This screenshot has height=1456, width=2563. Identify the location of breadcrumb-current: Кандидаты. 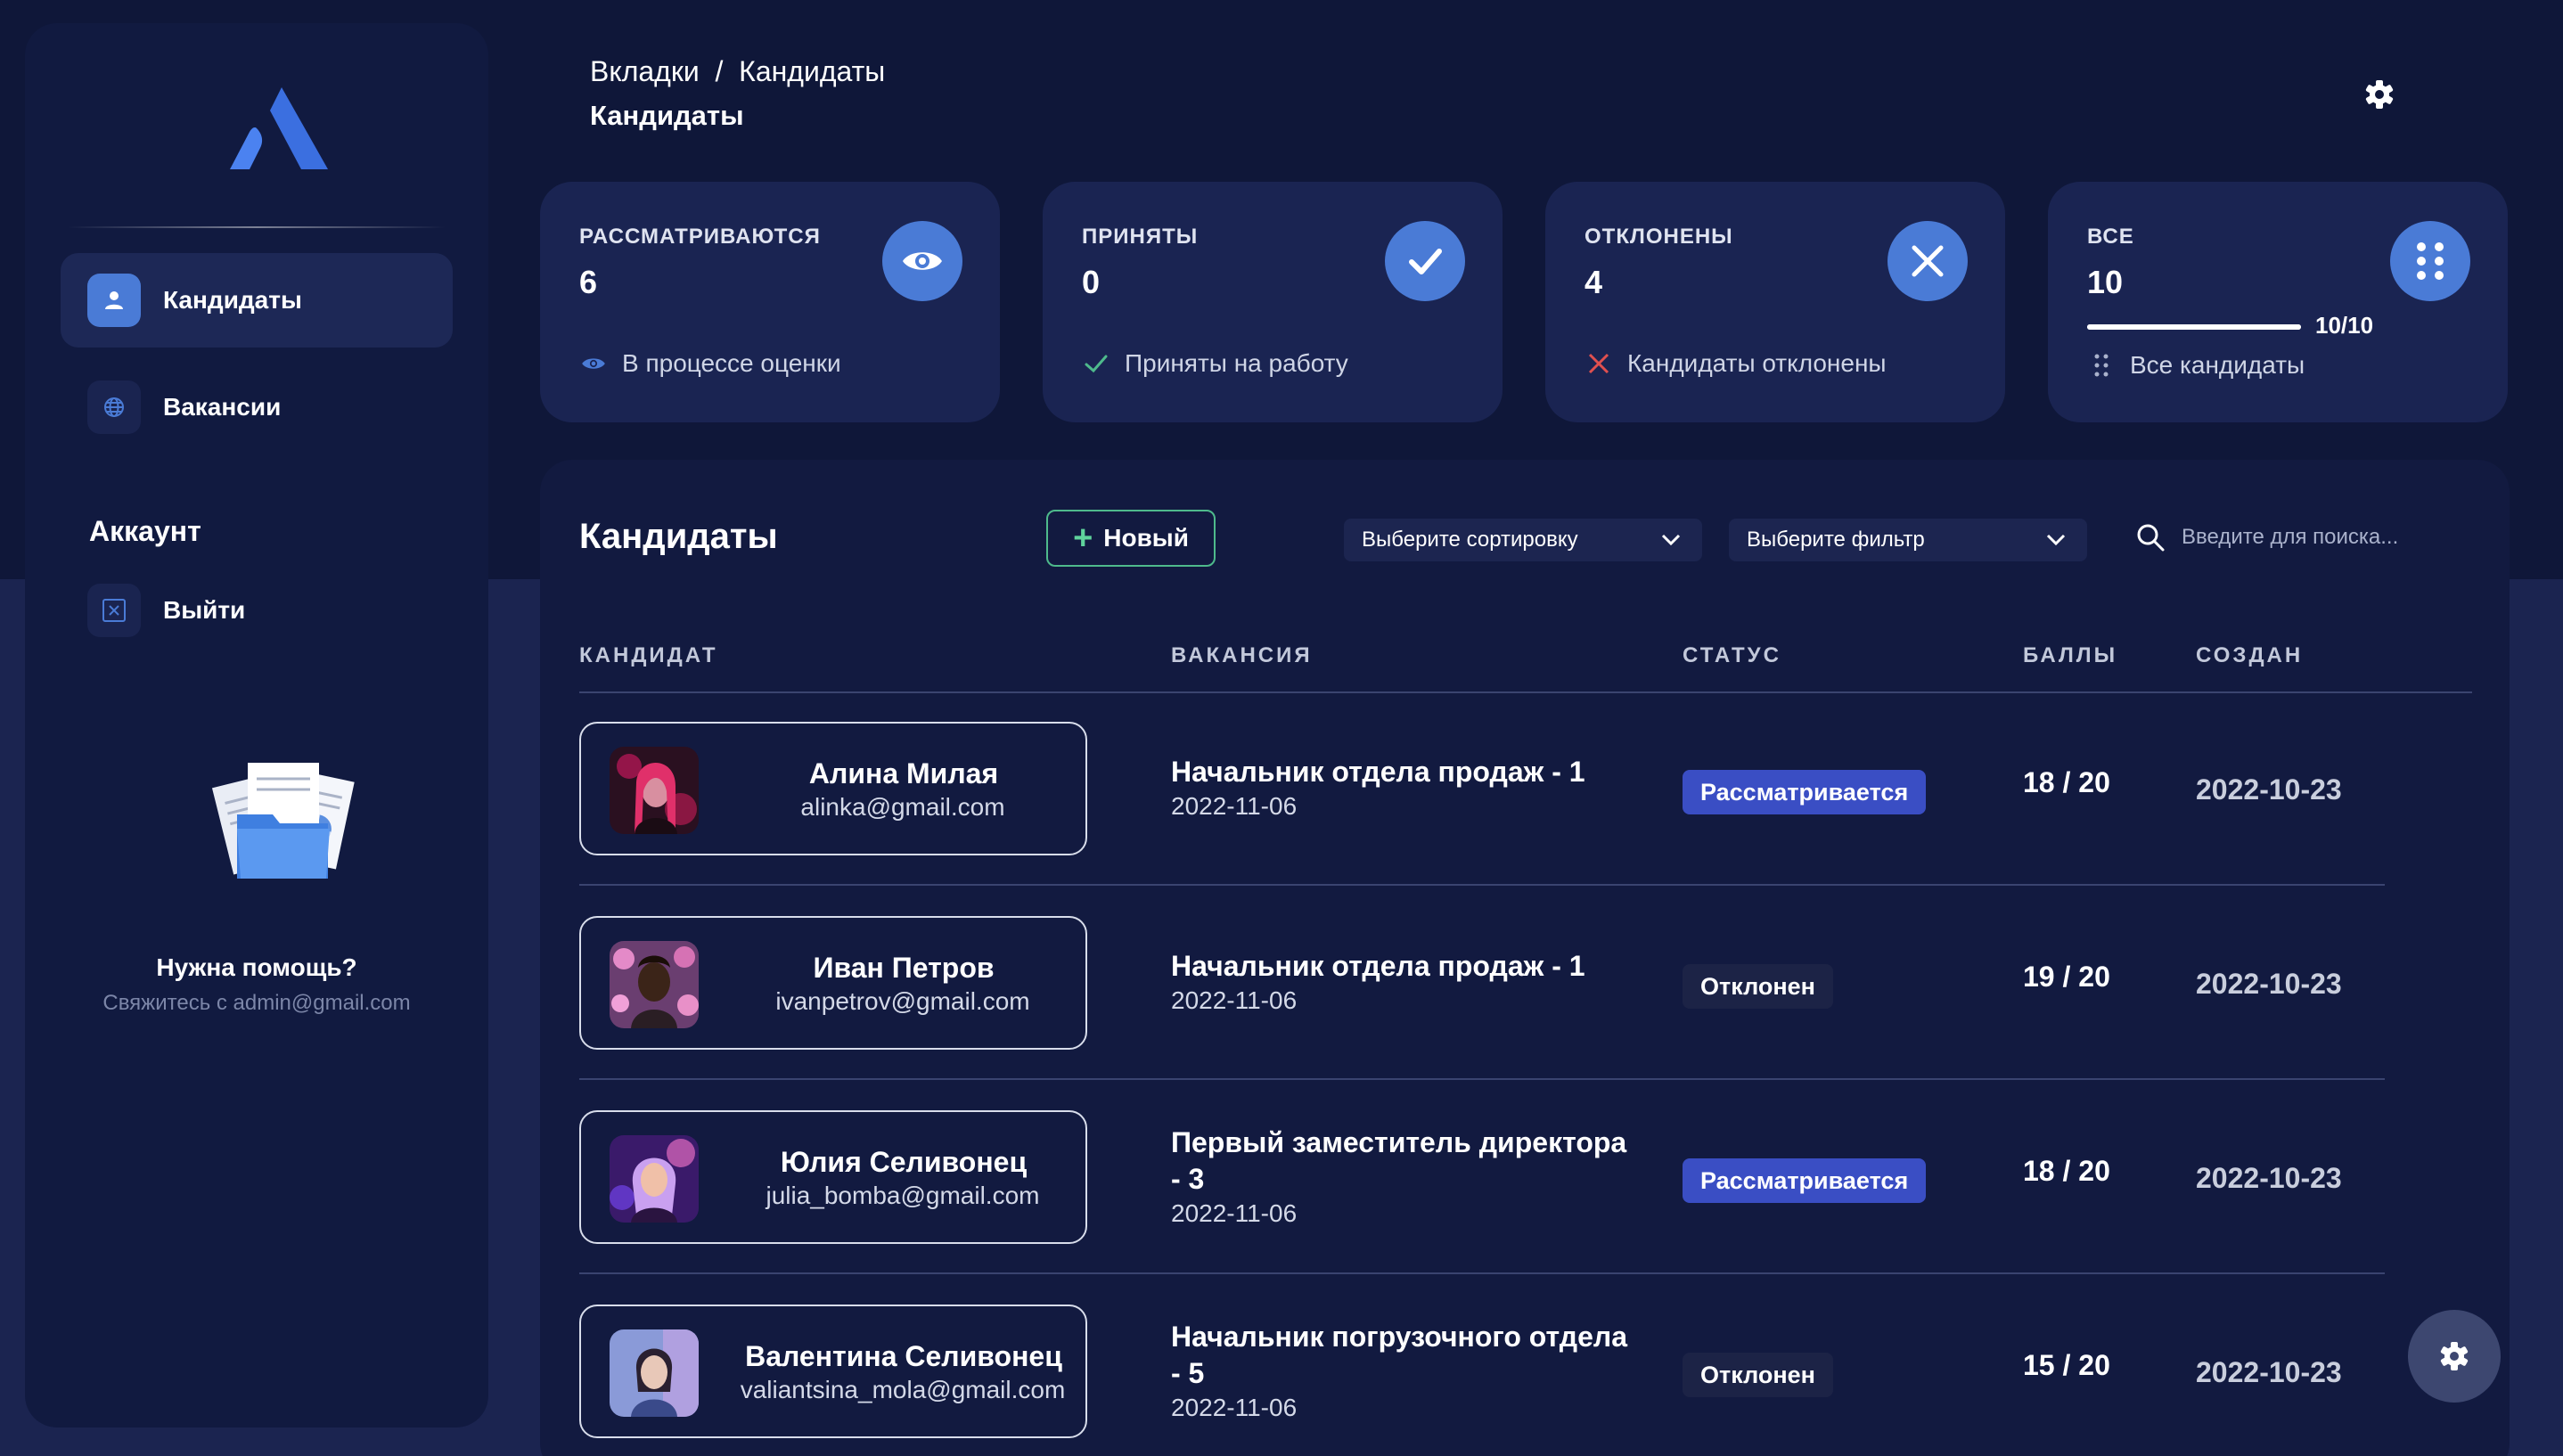
(812, 71).